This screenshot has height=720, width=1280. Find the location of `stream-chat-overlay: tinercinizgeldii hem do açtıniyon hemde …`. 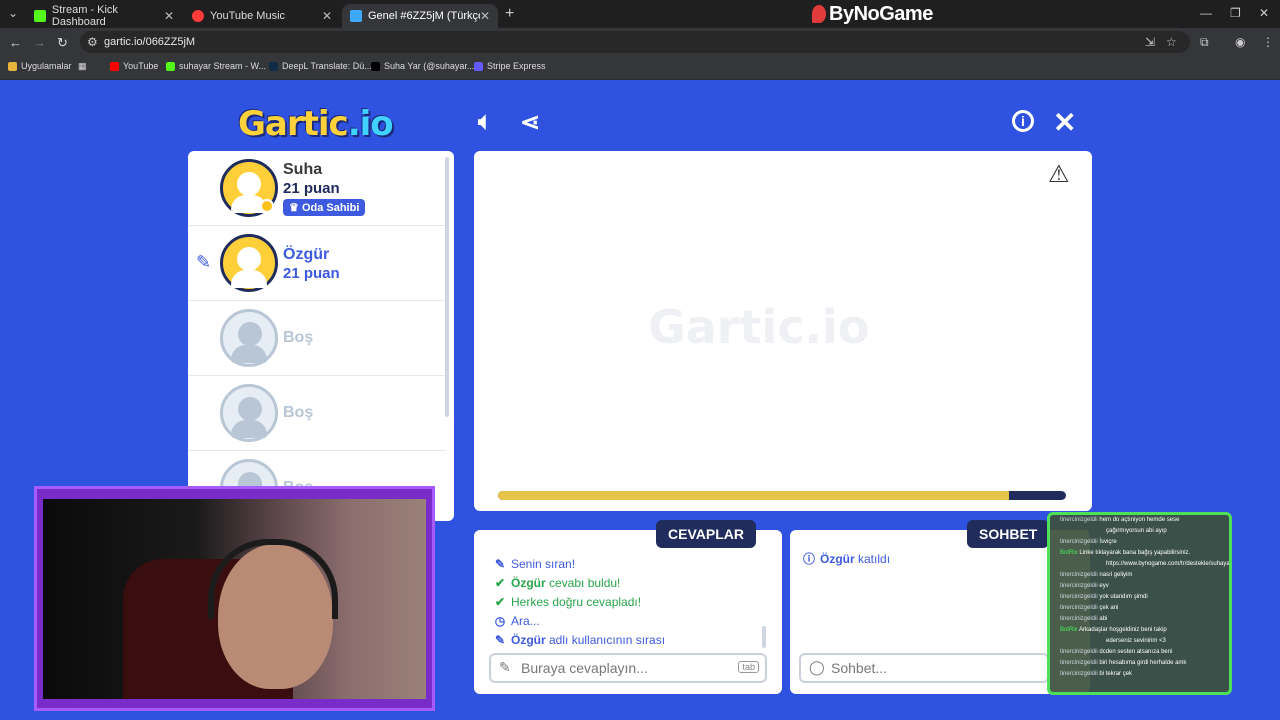

stream-chat-overlay: tinercinizgeldii hem do açtıniyon hemde … is located at coordinates (1139, 603).